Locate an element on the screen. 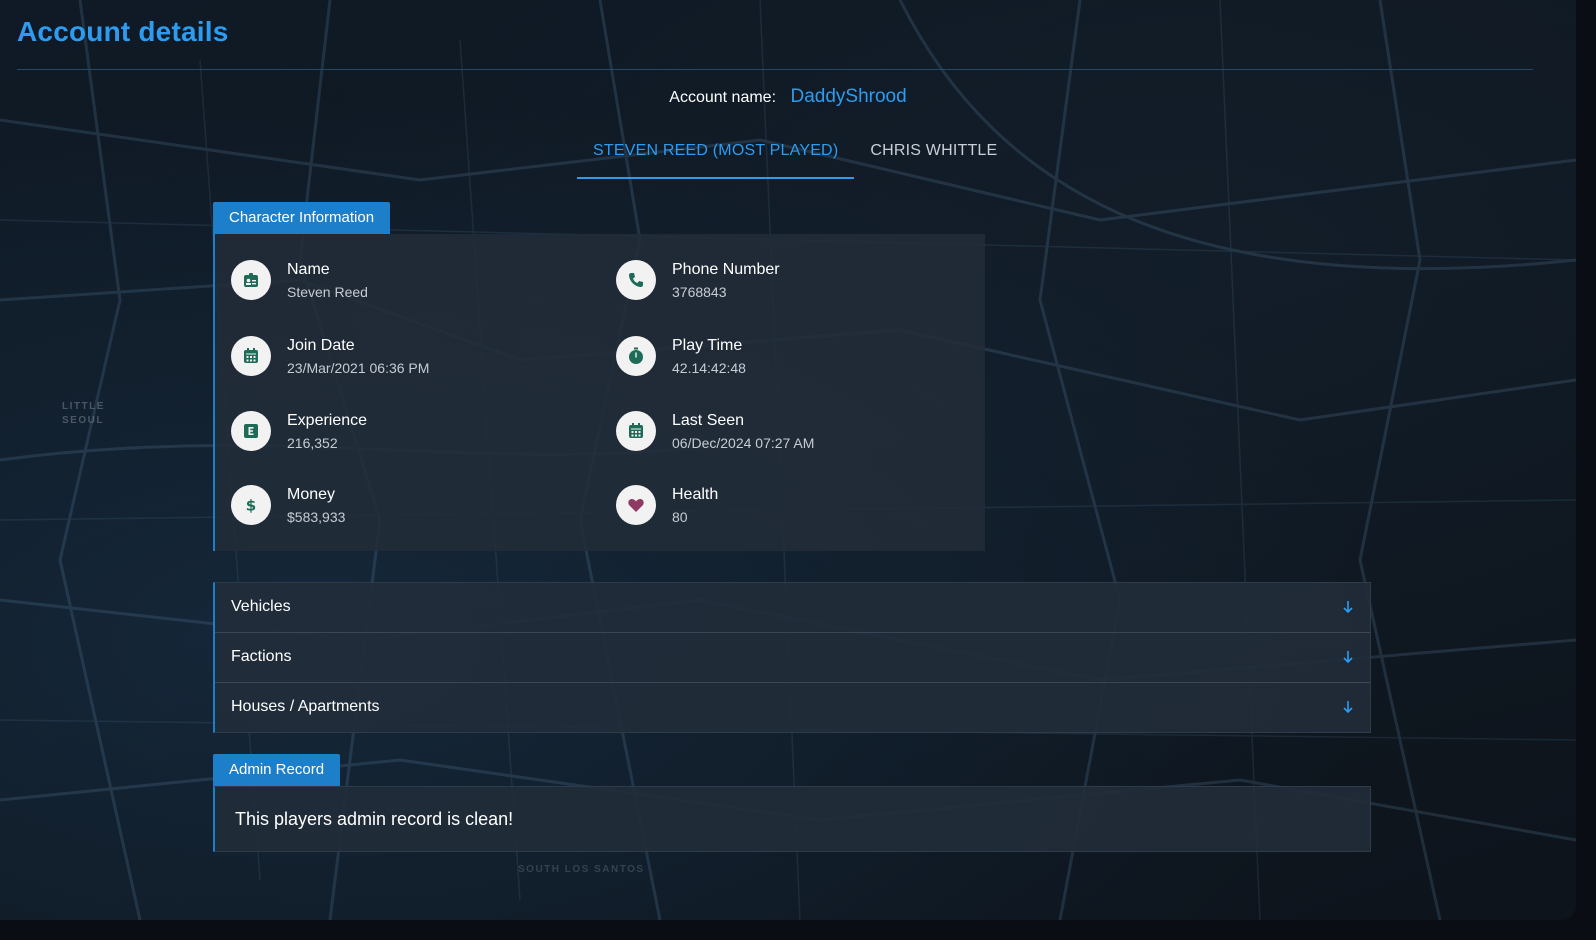 The height and width of the screenshot is (940, 1596). character-information-tab: Character Information is located at coordinates (302, 218).